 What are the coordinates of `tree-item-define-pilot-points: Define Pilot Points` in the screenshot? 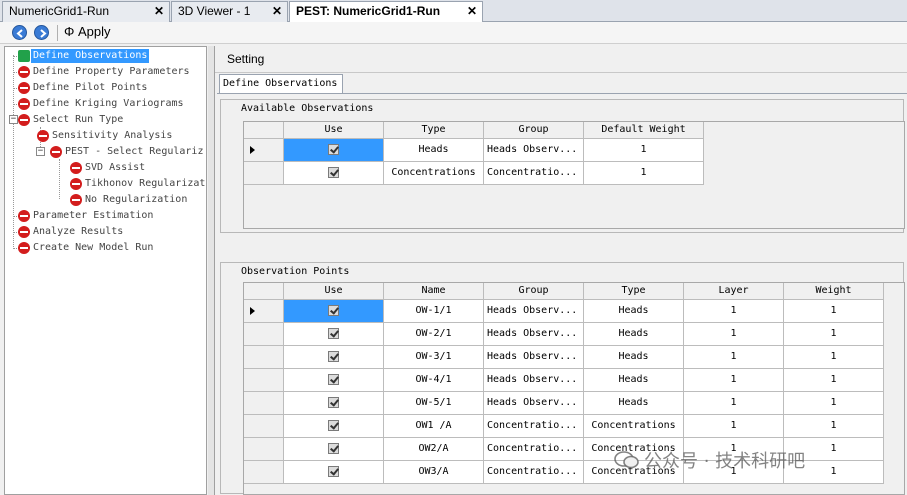 It's located at (105, 88).